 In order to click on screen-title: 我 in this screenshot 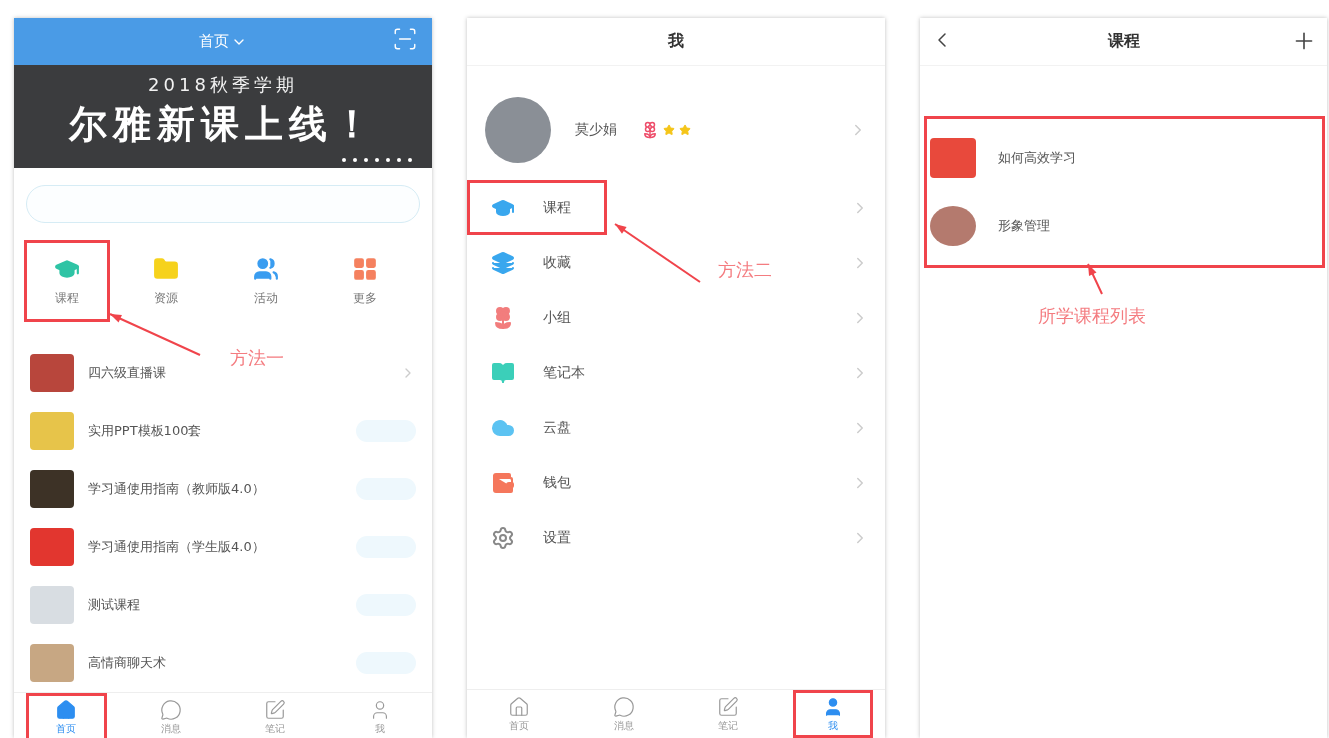, I will do `click(676, 41)`.